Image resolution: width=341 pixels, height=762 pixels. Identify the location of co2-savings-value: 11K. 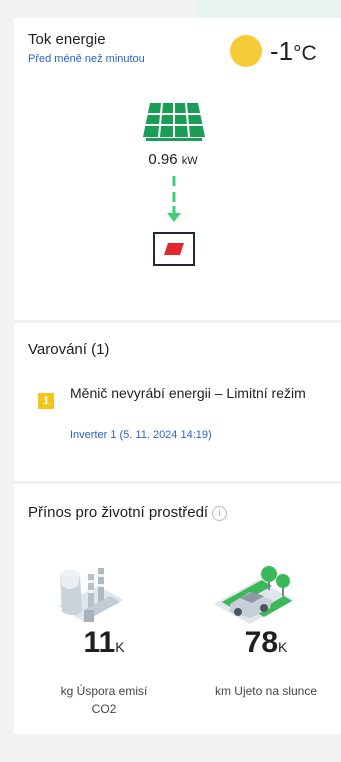
(104, 643).